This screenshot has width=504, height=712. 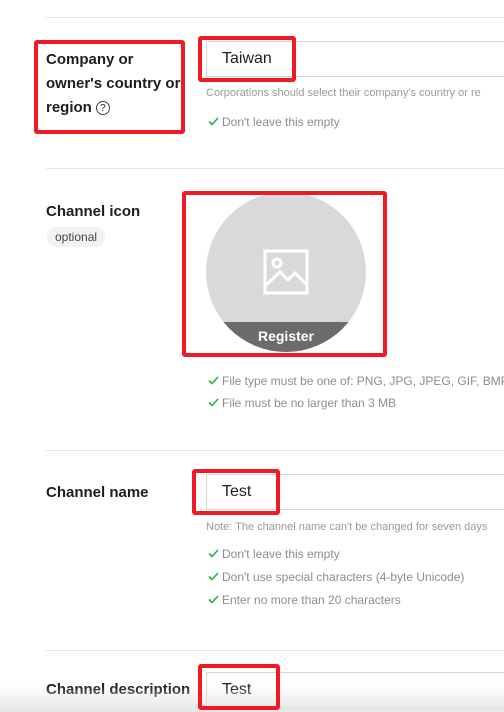 What do you see at coordinates (311, 600) in the screenshot?
I see `name-rule-length-text: Enter no more than 20 characters` at bounding box center [311, 600].